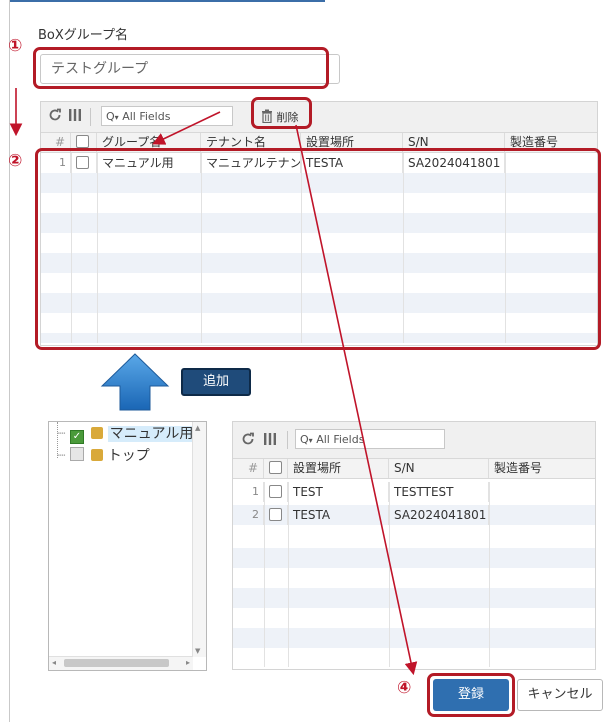  I want to click on dialog-top-border, so click(167, 1).